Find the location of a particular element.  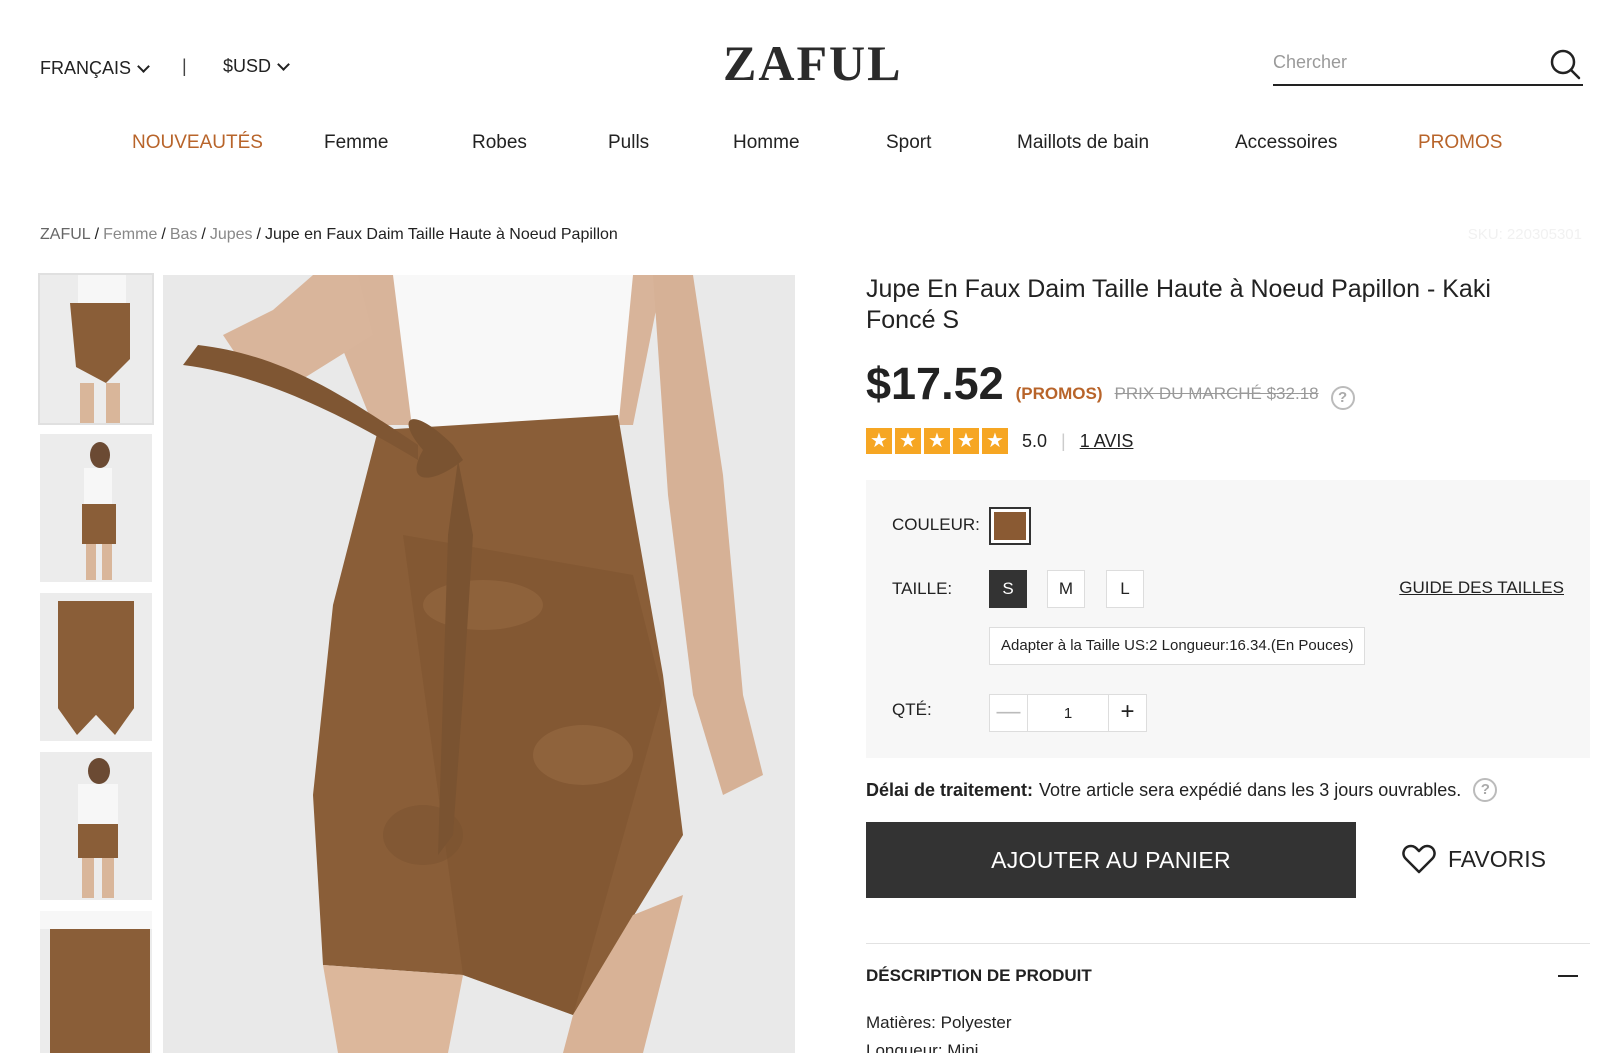

collapse-icon is located at coordinates (1568, 976).